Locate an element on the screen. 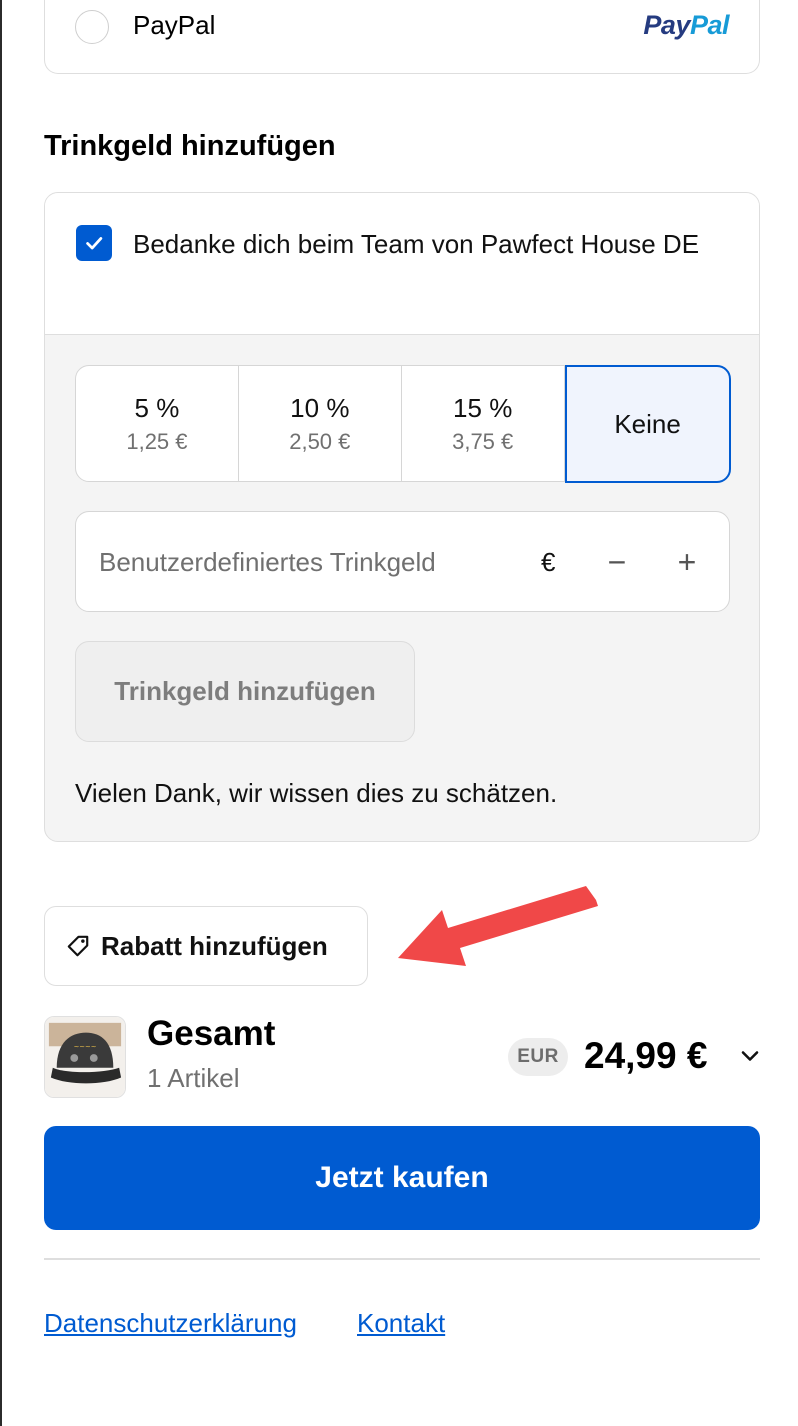 The width and height of the screenshot is (798, 1426). window-edge is located at coordinates (1, 713).